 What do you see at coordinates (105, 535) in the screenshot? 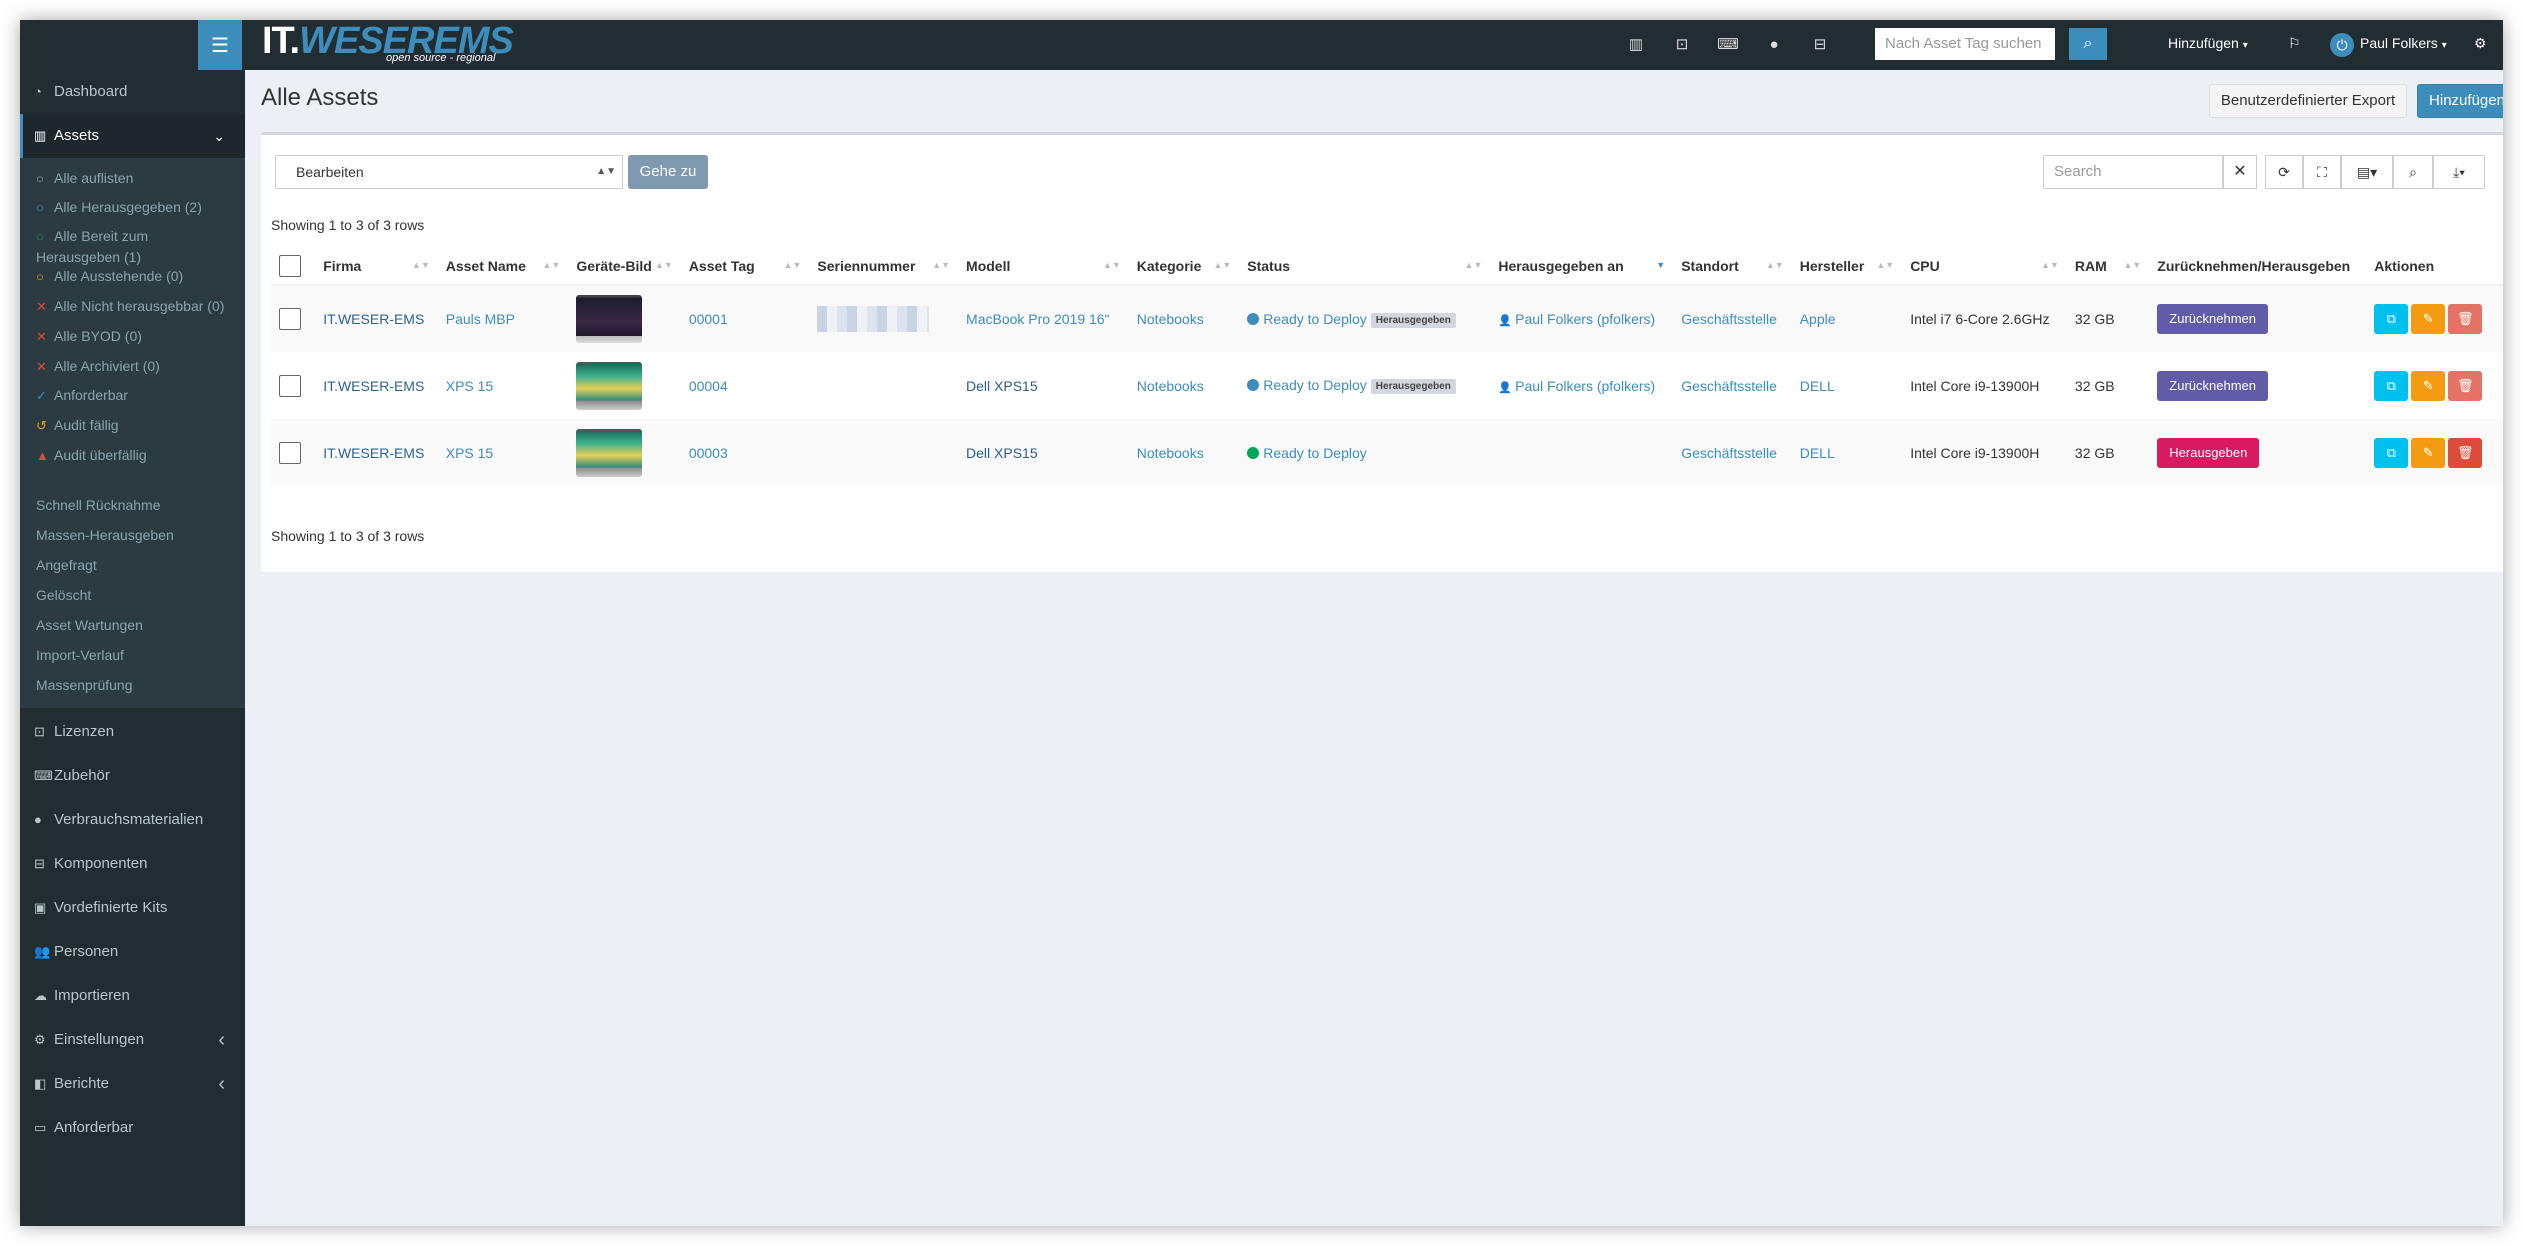
I see `sidebar-link-1: Massen-Herausgeben` at bounding box center [105, 535].